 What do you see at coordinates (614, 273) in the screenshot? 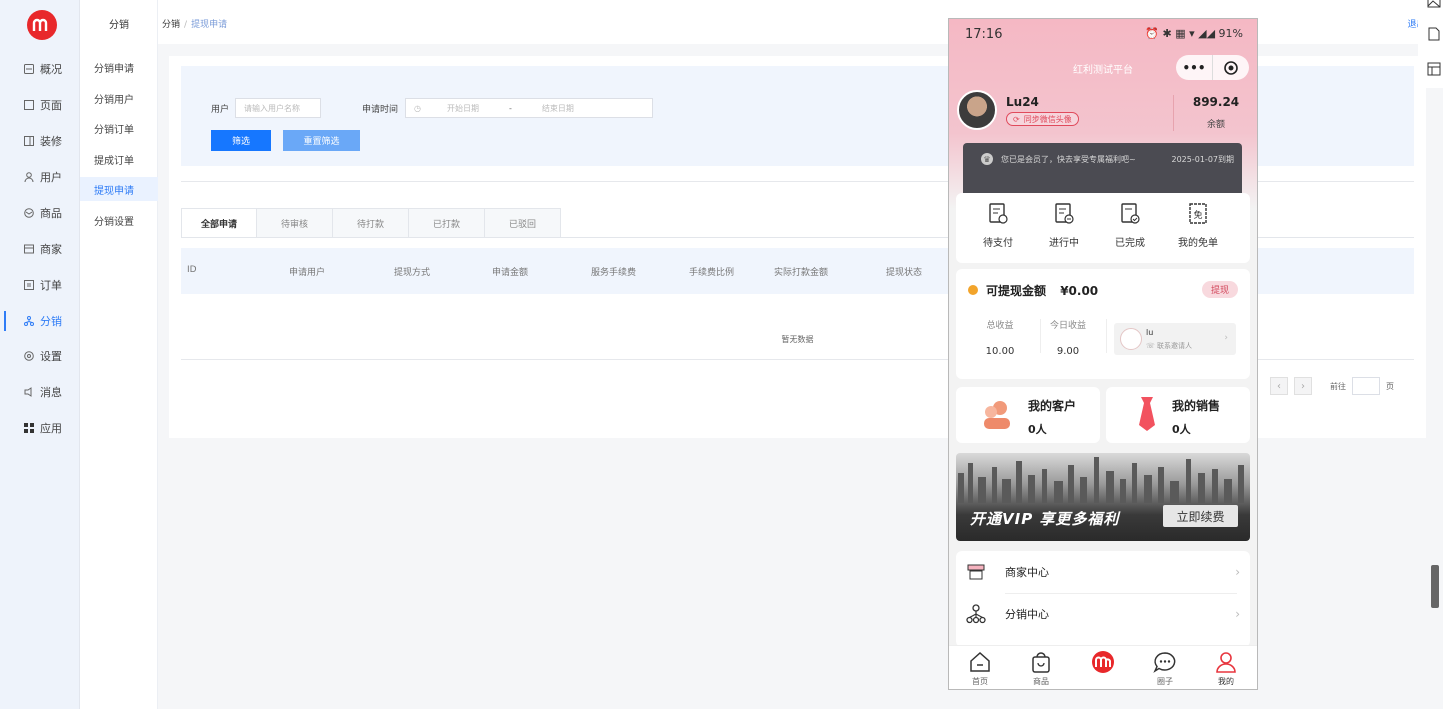
I see `col-service-fee: 服务手续费` at bounding box center [614, 273].